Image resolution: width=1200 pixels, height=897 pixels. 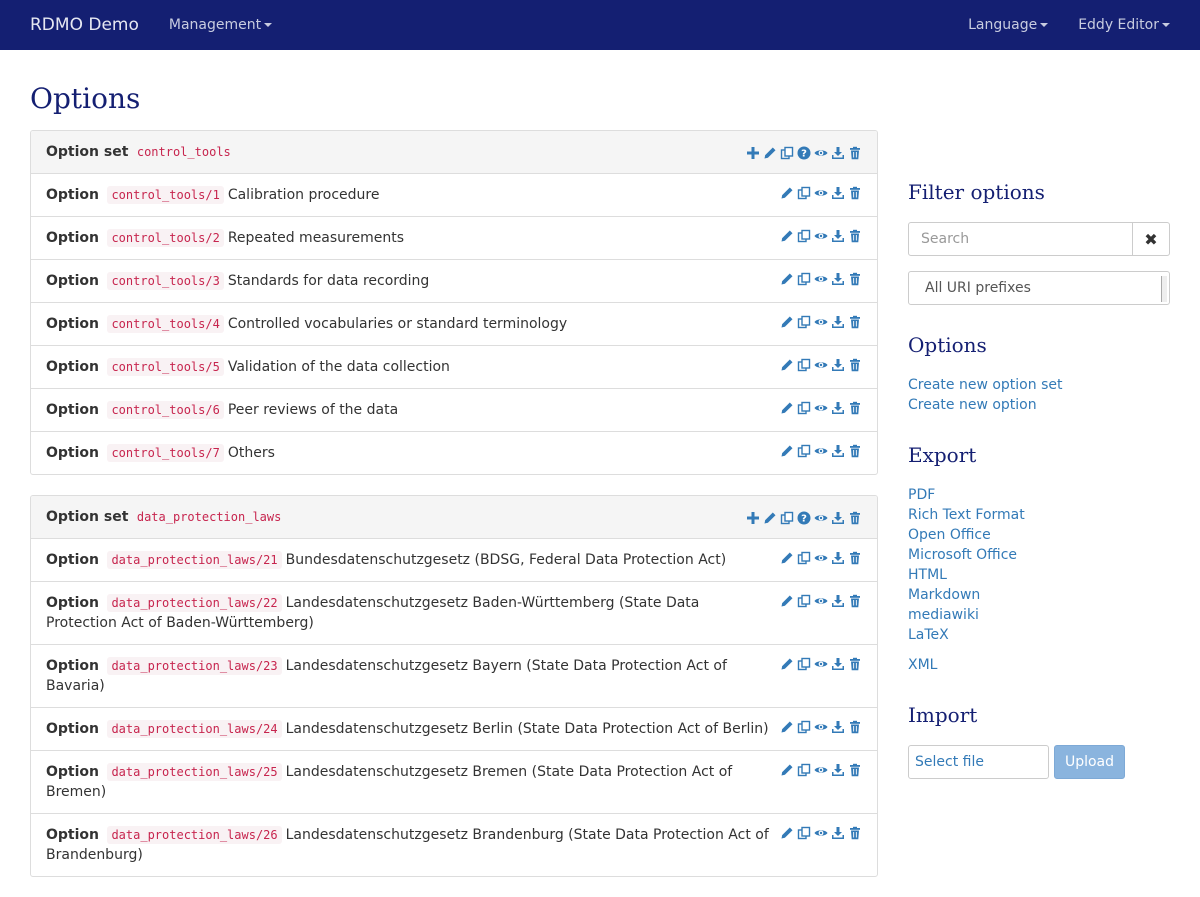 I want to click on brand: RDMO Demo, so click(x=84, y=25).